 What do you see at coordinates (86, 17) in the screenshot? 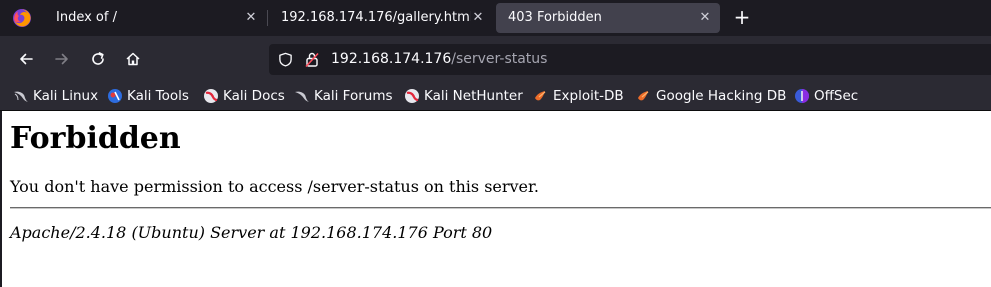
I see `tab-title: Index of /` at bounding box center [86, 17].